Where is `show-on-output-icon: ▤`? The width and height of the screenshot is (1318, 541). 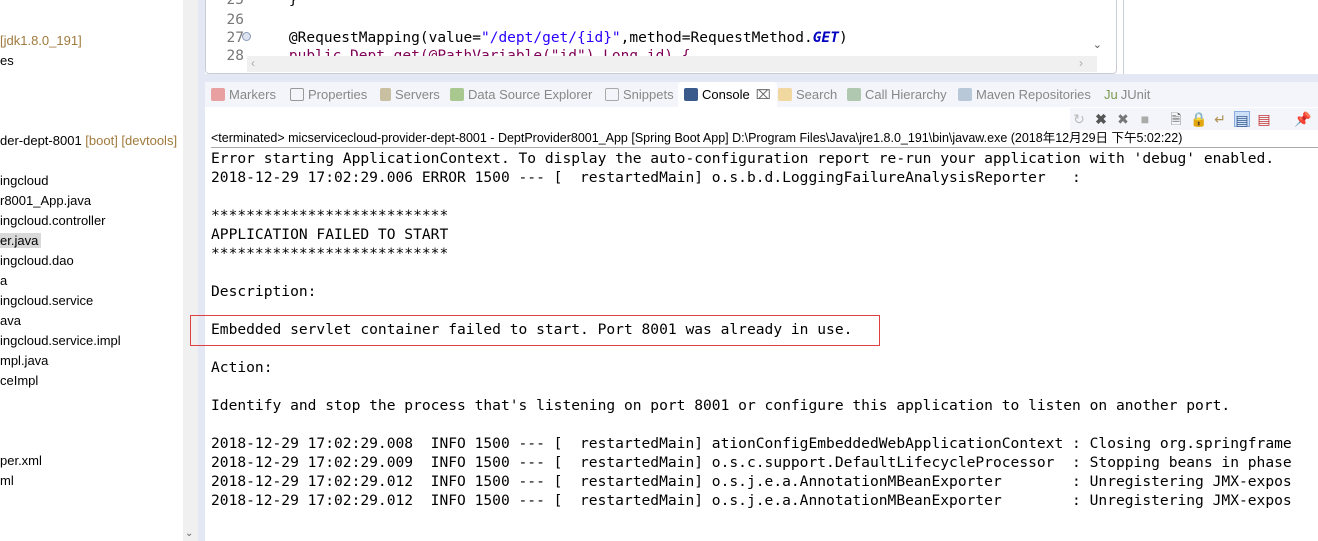 show-on-output-icon: ▤ is located at coordinates (1242, 119).